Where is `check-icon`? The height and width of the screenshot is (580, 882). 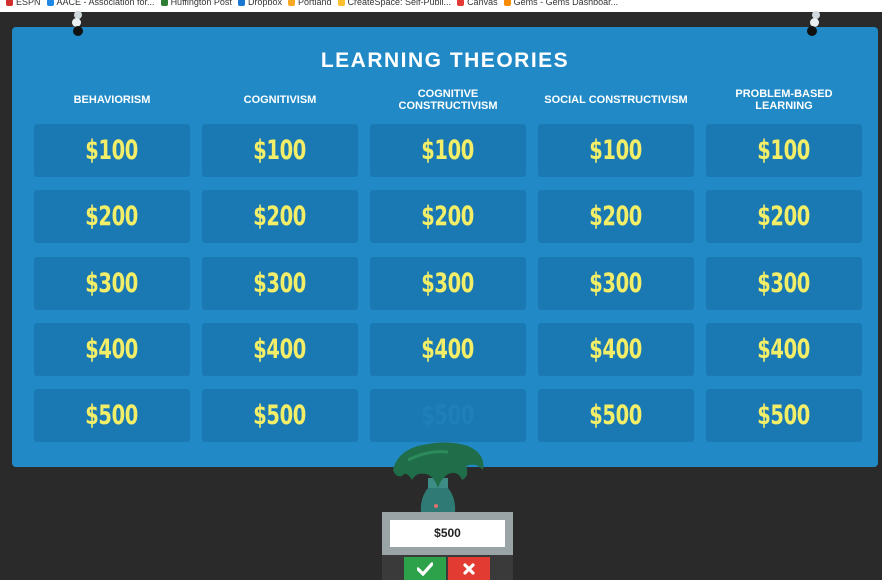 check-icon is located at coordinates (425, 568).